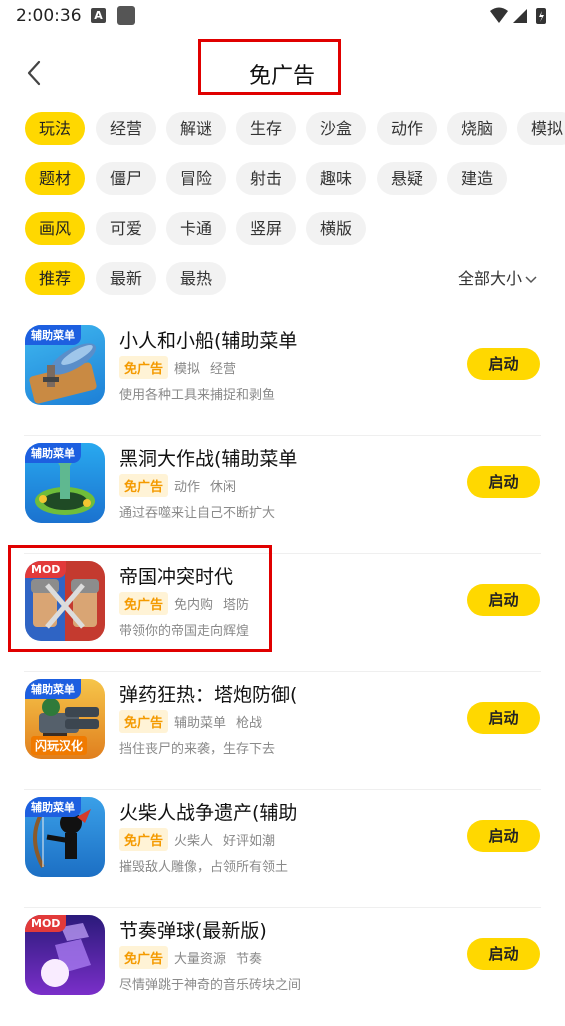 The image size is (565, 1026). I want to click on app-tag: 大量资源, so click(200, 959).